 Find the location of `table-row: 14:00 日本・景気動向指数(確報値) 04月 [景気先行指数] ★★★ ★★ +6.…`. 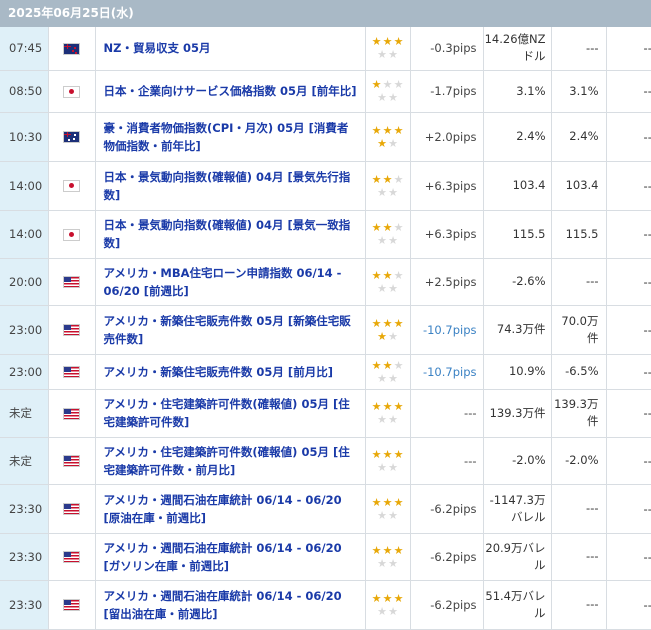

table-row: 14:00 日本・景気動向指数(確報値) 04月 [景気先行指数] ★★★ ★★ +6.… is located at coordinates (325, 186).